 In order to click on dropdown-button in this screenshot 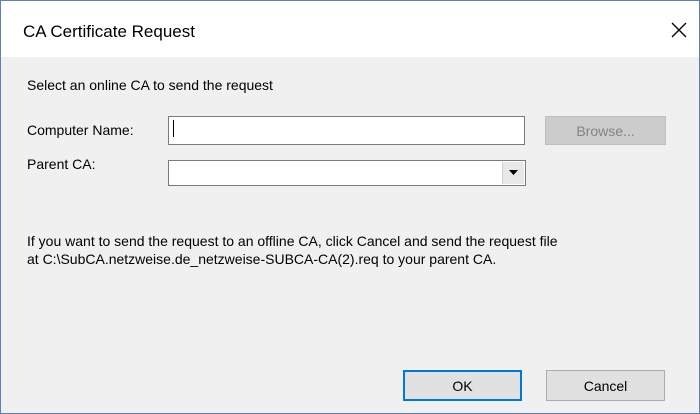, I will do `click(513, 173)`.